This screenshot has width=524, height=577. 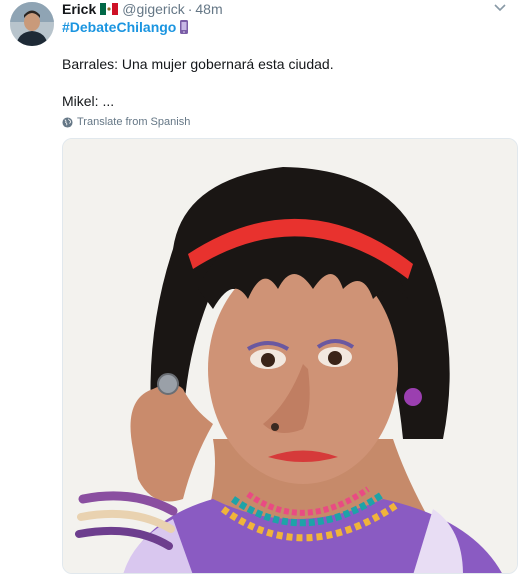 I want to click on tweet-header: Erick @gigerick · 48m, so click(x=142, y=9).